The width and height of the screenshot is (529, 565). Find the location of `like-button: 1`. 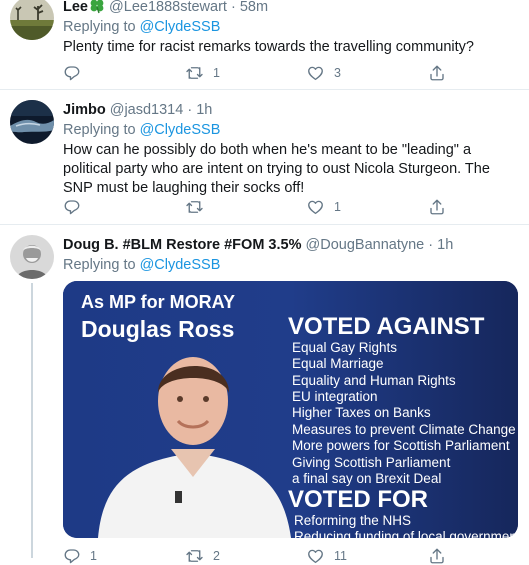

like-button: 1 is located at coordinates (323, 207).